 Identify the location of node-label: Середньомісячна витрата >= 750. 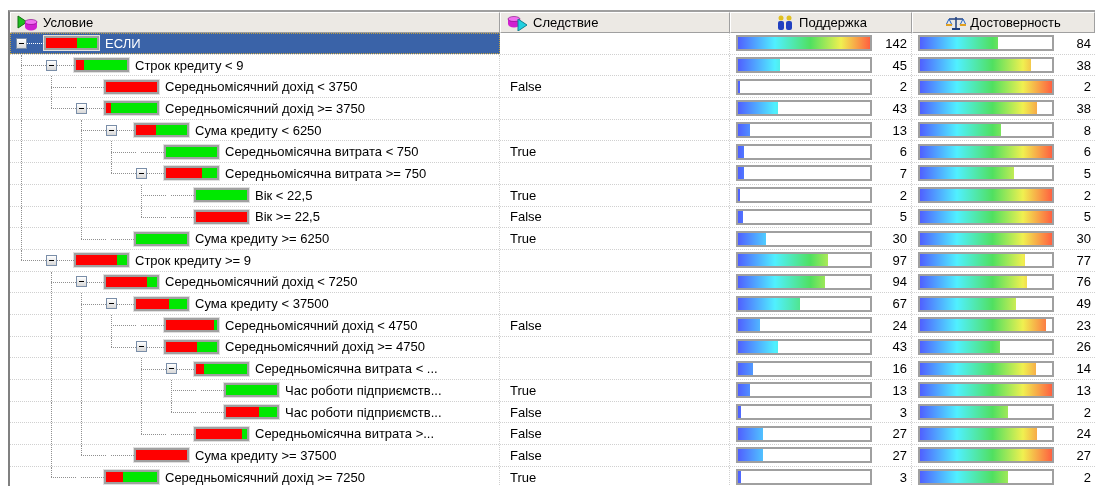
(326, 173).